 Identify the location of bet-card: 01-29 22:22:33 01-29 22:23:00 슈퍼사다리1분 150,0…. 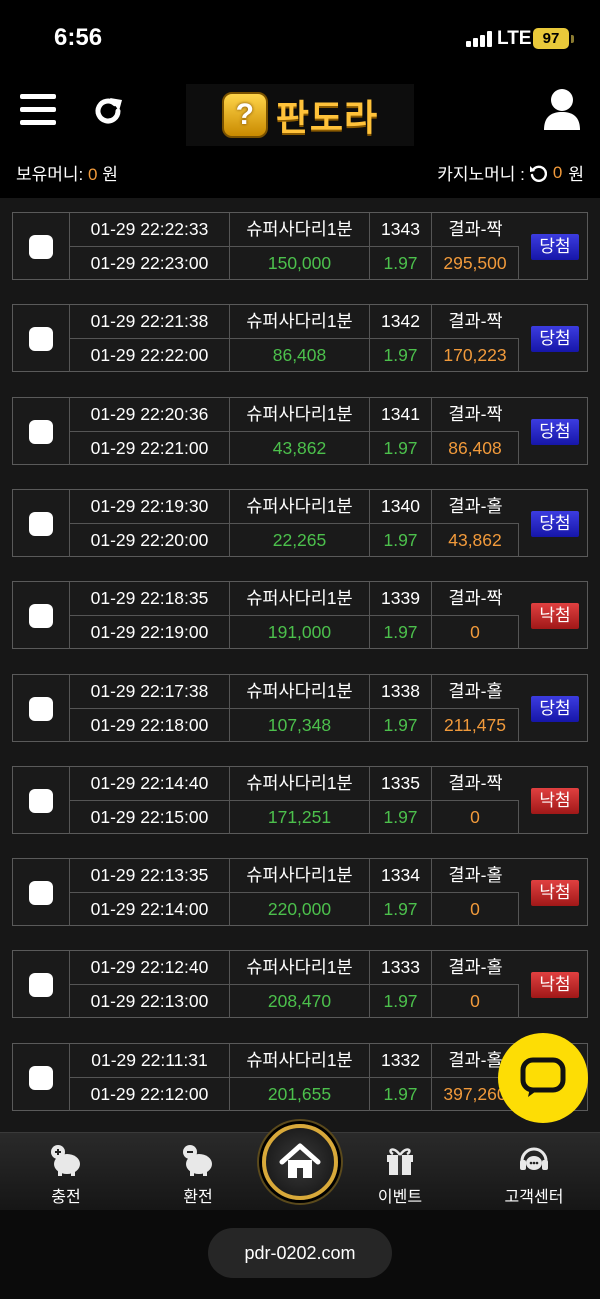
(300, 246).